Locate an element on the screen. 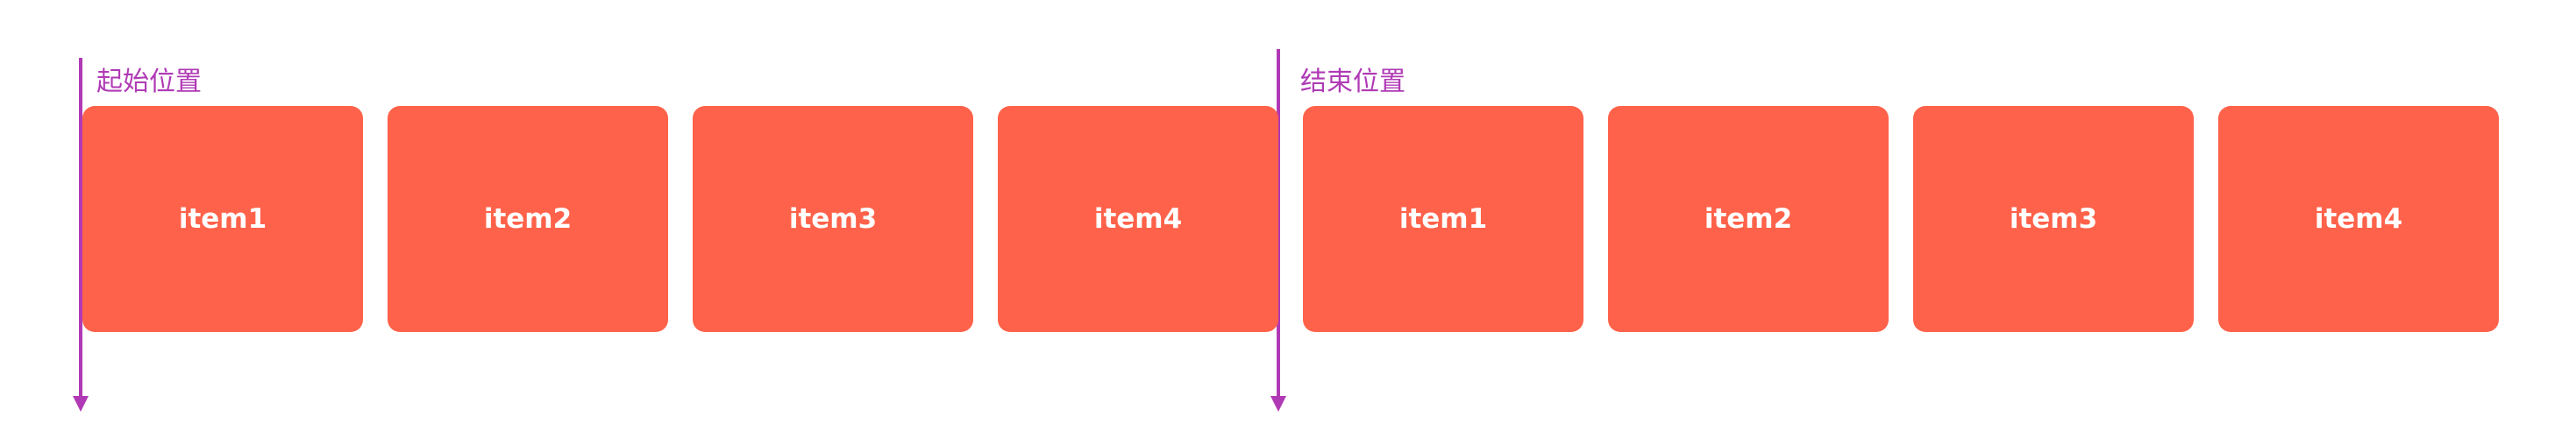 This screenshot has width=2576, height=431. item-box-3: item3 is located at coordinates (833, 219).